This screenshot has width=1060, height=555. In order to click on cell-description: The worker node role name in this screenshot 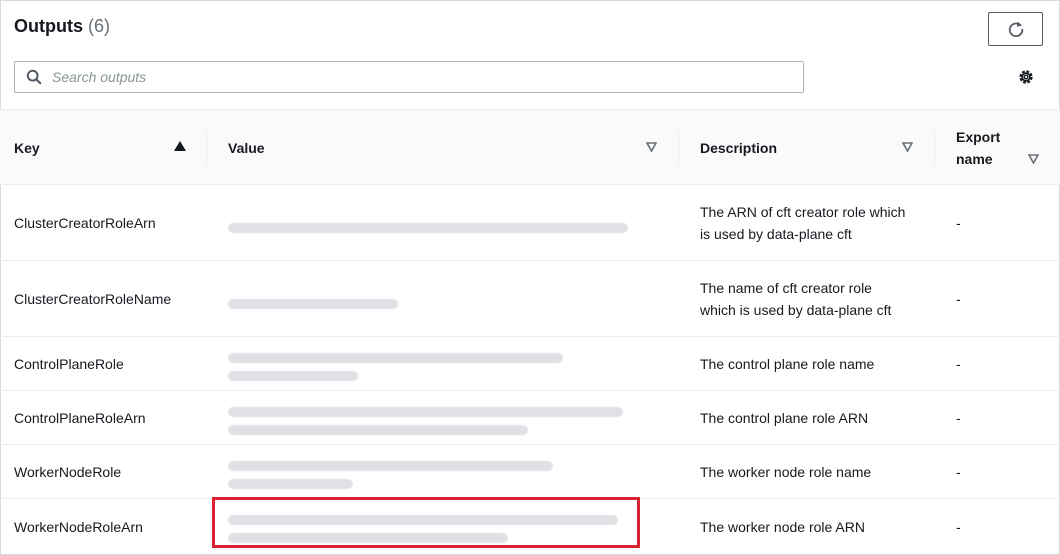, I will do `click(786, 471)`.